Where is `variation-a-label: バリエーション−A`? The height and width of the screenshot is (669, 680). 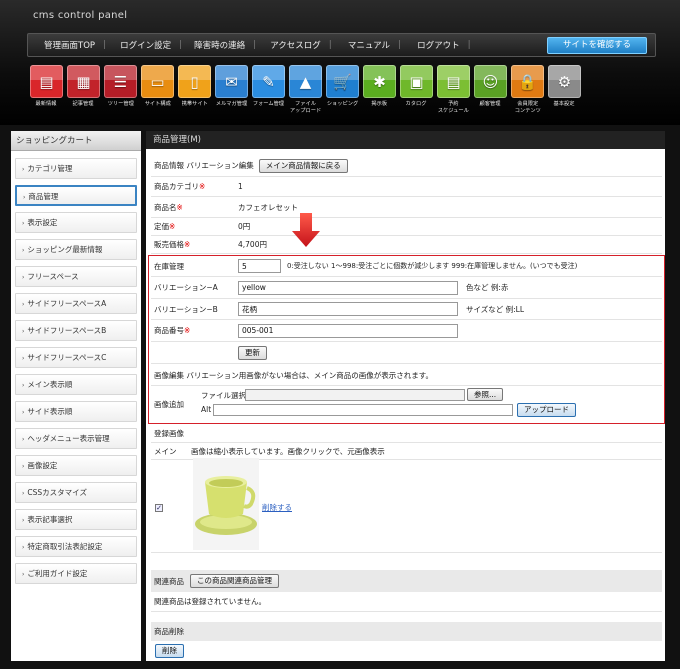 variation-a-label: バリエーション−A is located at coordinates (186, 287).